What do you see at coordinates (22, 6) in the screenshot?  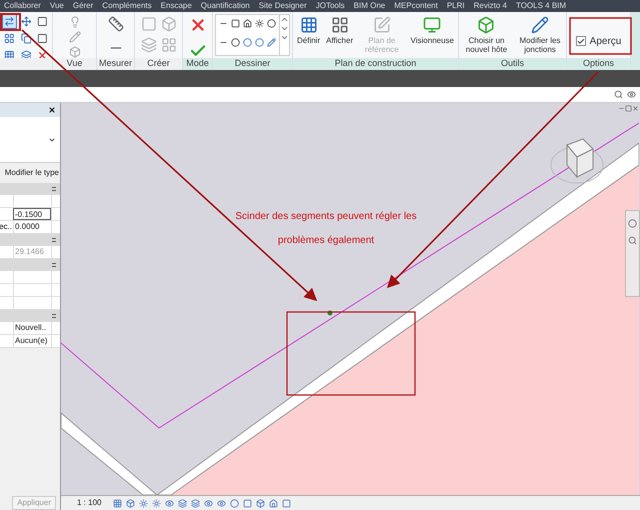 I see `menu-tab: Collaborer` at bounding box center [22, 6].